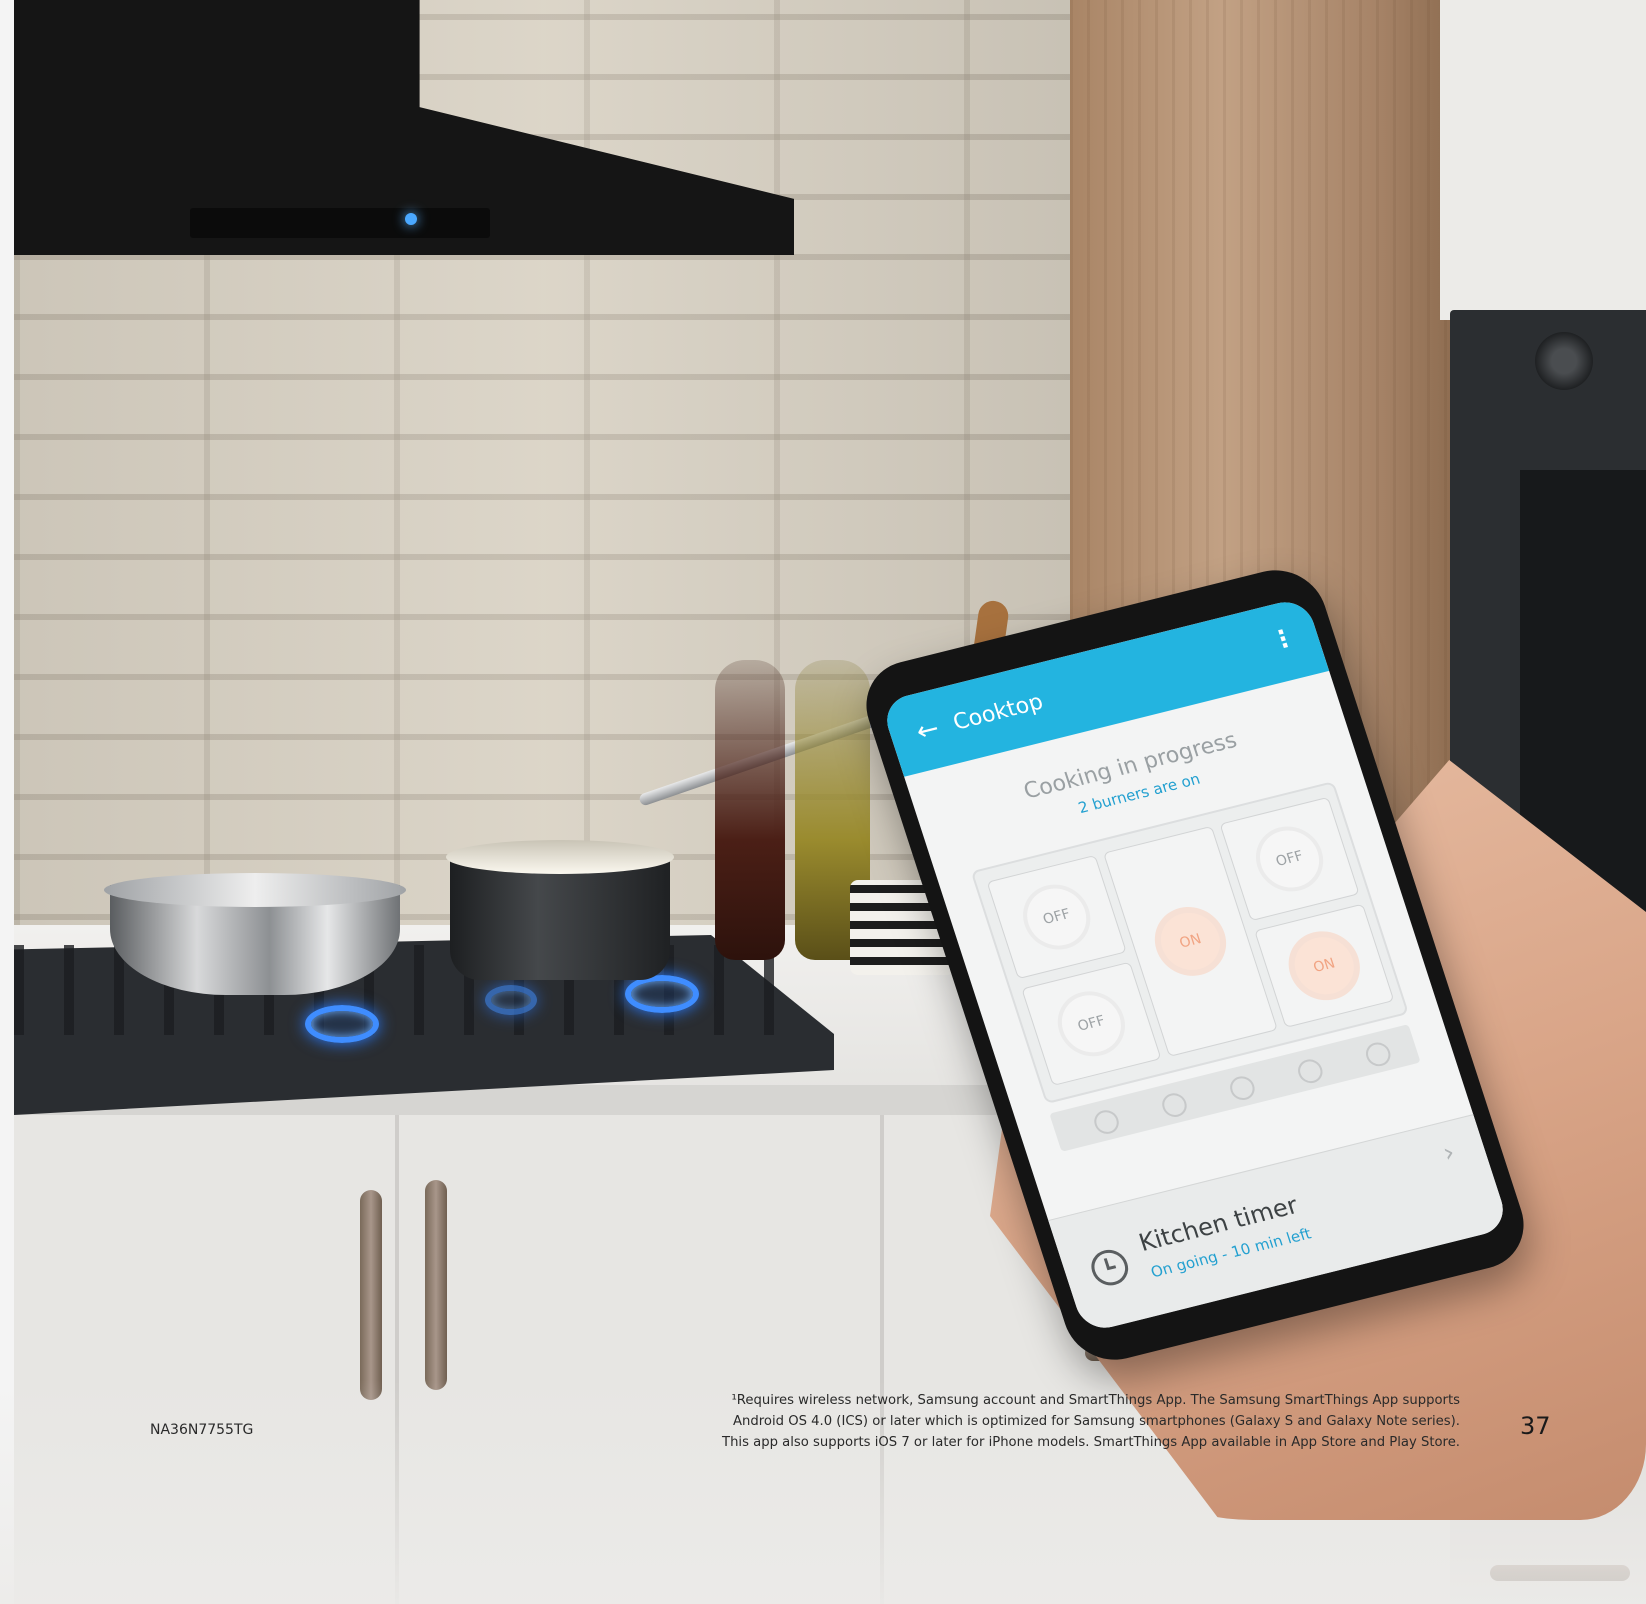 This screenshot has width=1646, height=1604. What do you see at coordinates (1543, 160) in the screenshot?
I see `right-wall` at bounding box center [1543, 160].